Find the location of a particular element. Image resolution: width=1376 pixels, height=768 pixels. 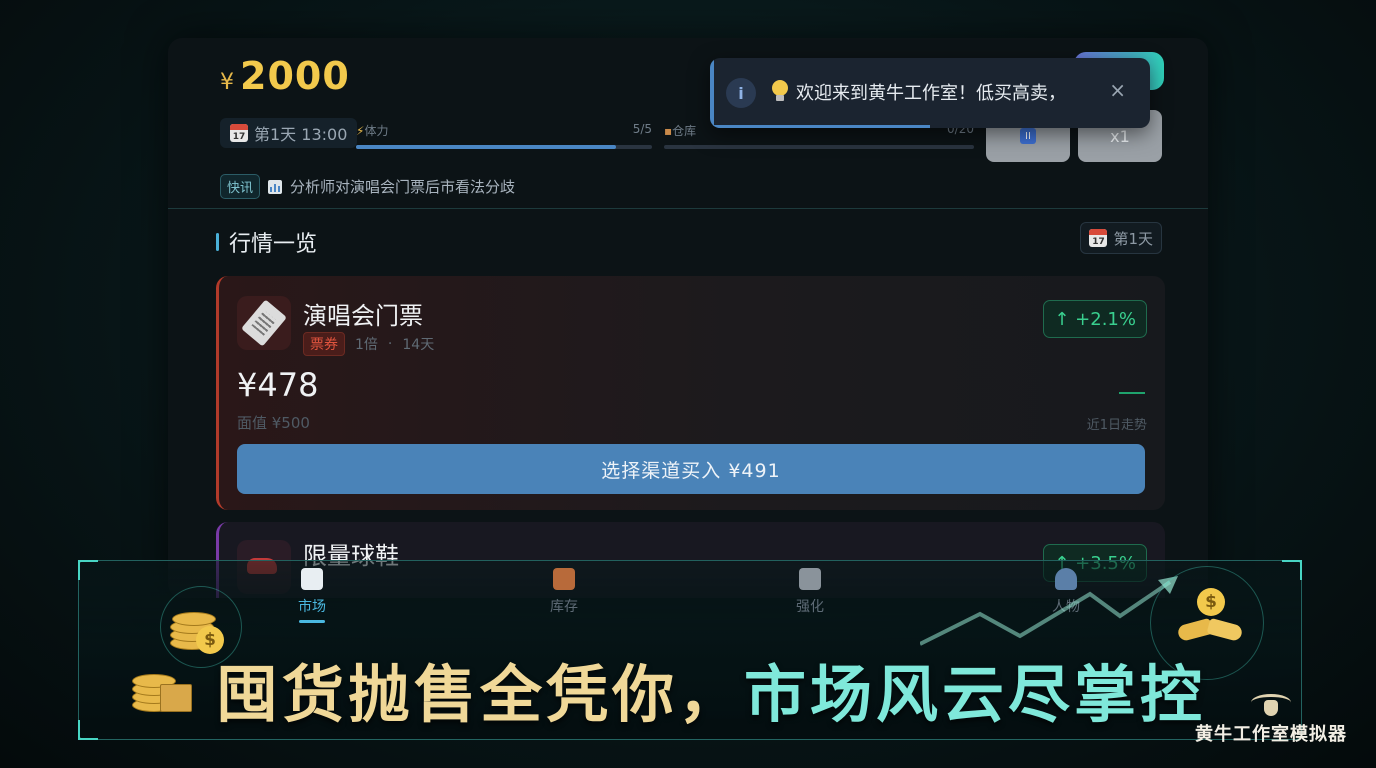

money-amount: 2000 is located at coordinates (295, 76).